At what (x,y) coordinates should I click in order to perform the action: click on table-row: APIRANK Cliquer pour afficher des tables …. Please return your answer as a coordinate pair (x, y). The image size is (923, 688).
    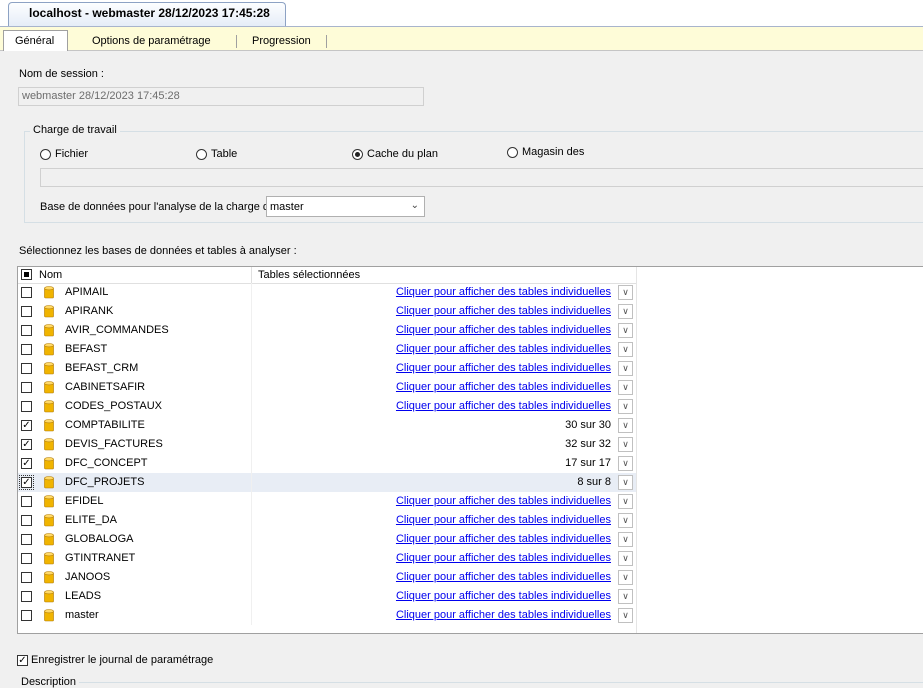
    Looking at the image, I should click on (327, 311).